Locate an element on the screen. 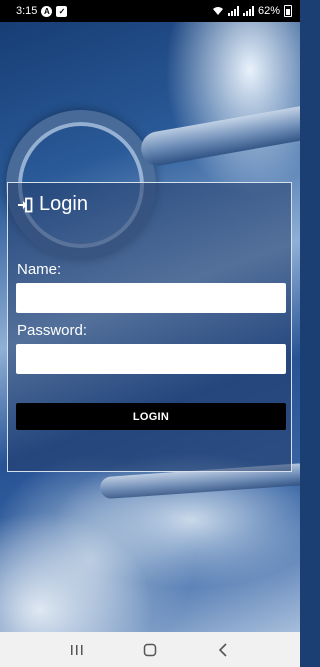 The image size is (320, 667). login-title: Login is located at coordinates (63, 204).